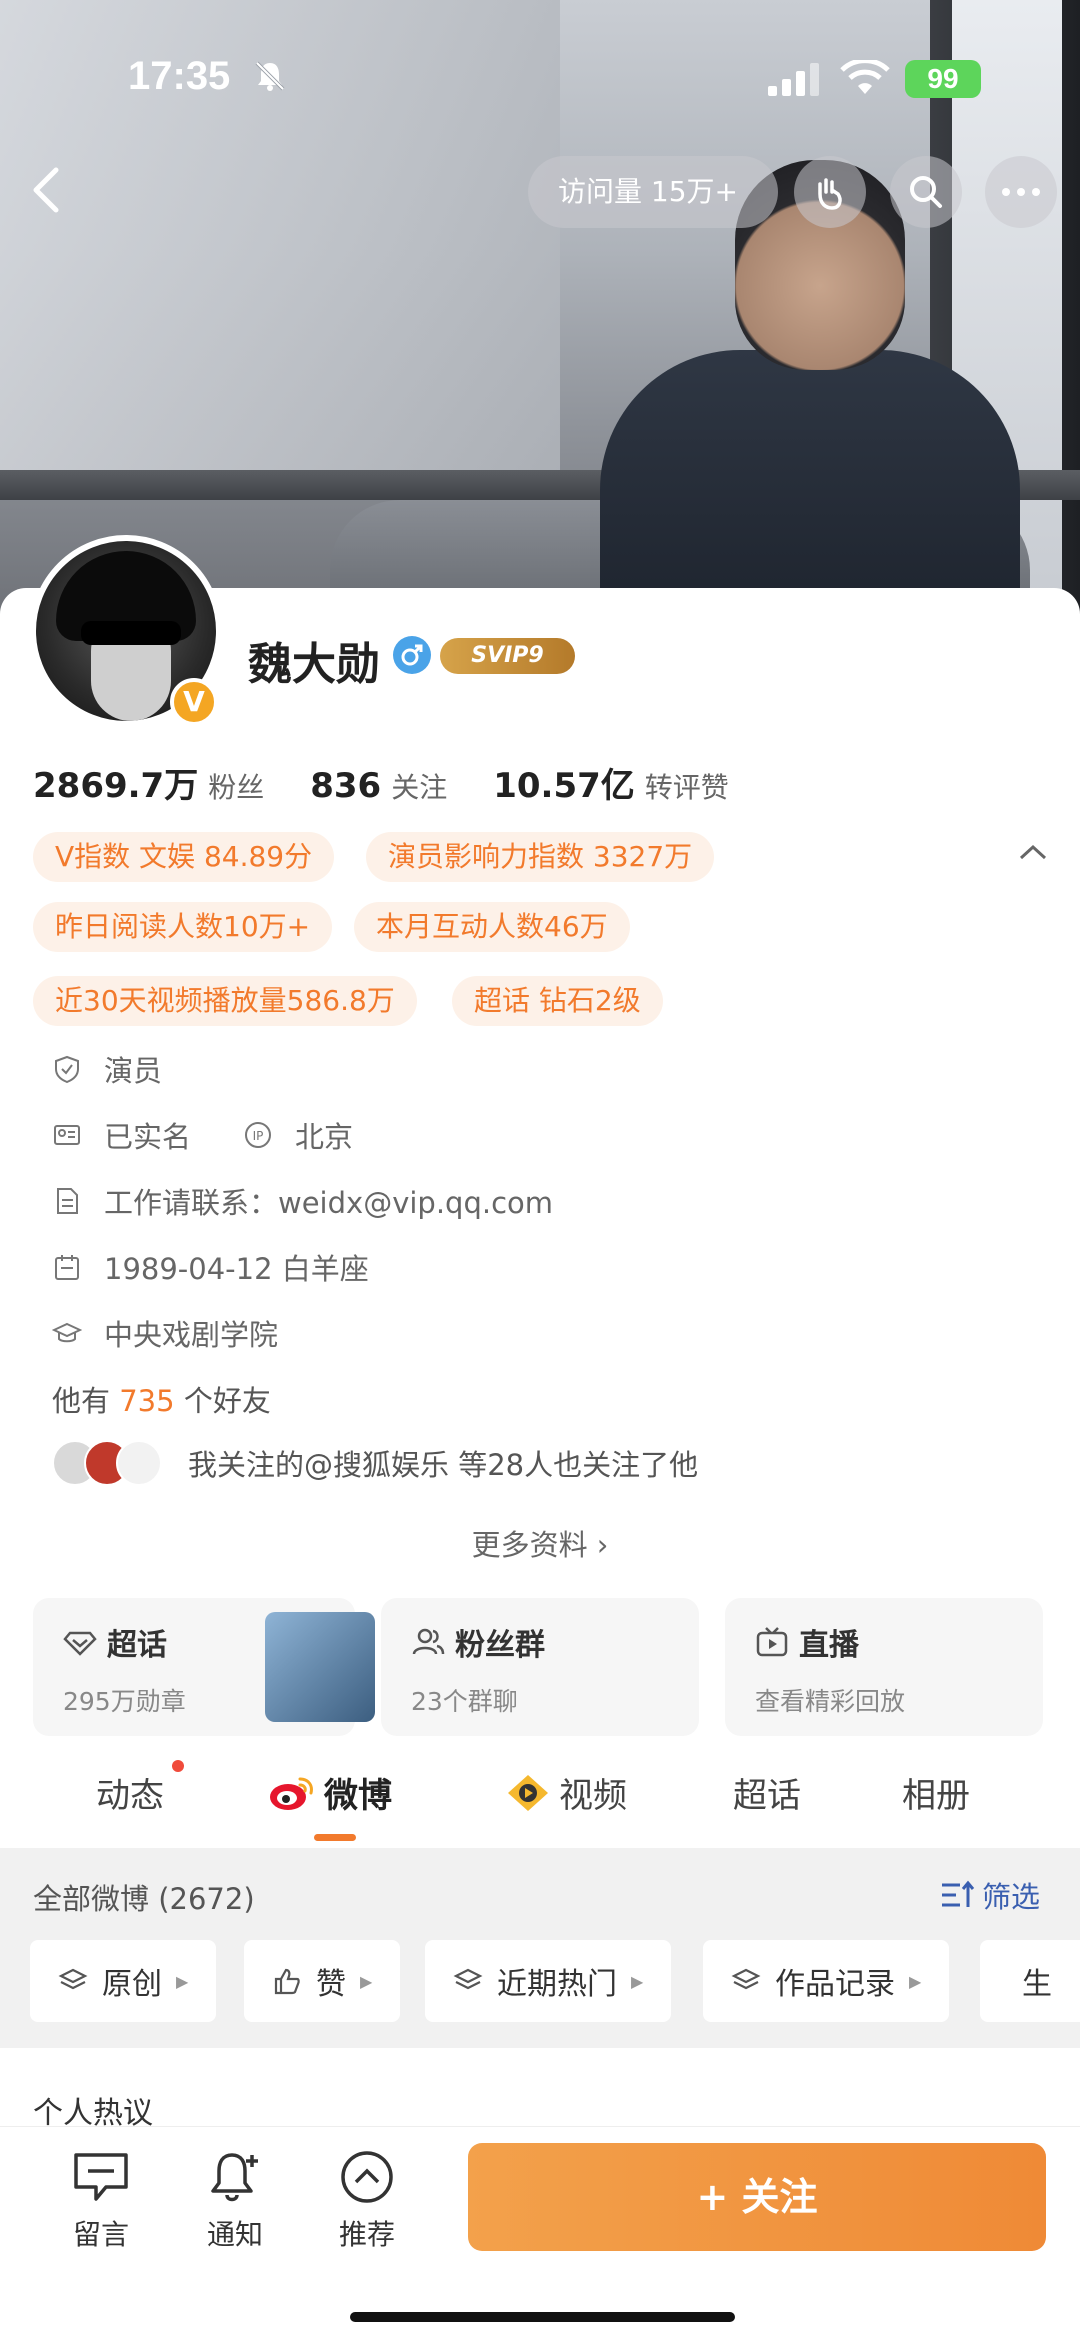 The image size is (1080, 2346). What do you see at coordinates (540, 1543) in the screenshot?
I see `more-info-link: 更多资料 ›` at bounding box center [540, 1543].